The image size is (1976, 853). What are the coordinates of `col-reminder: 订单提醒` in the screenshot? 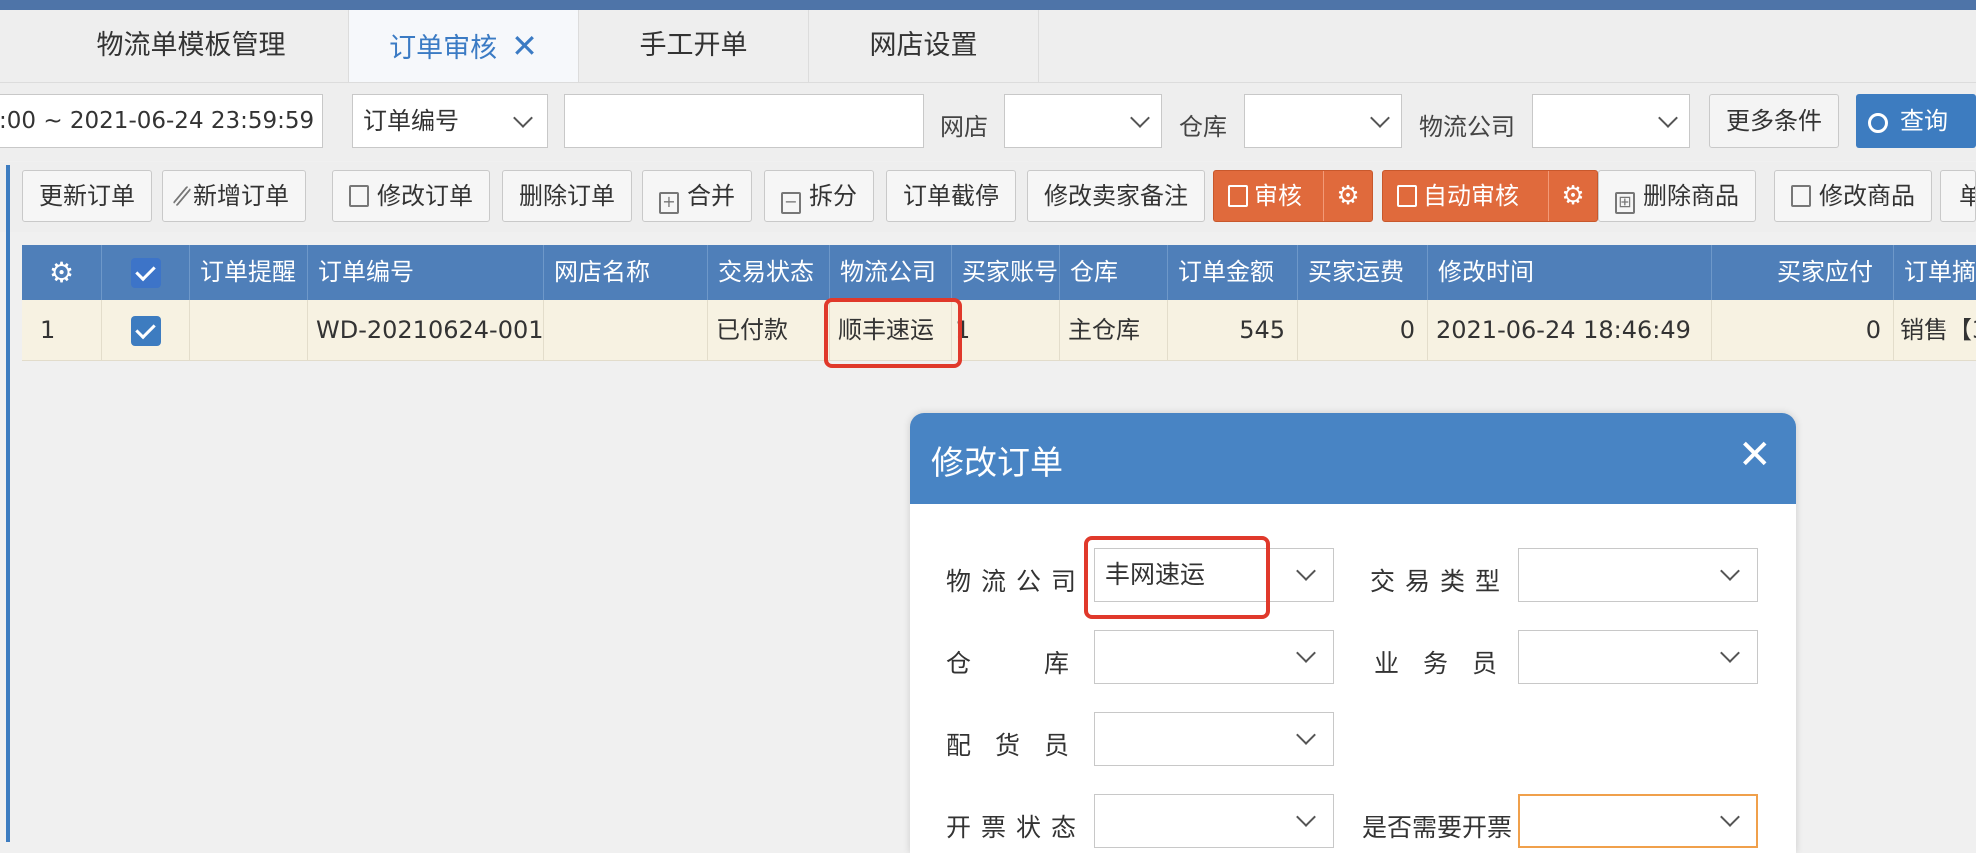 It's located at (249, 272).